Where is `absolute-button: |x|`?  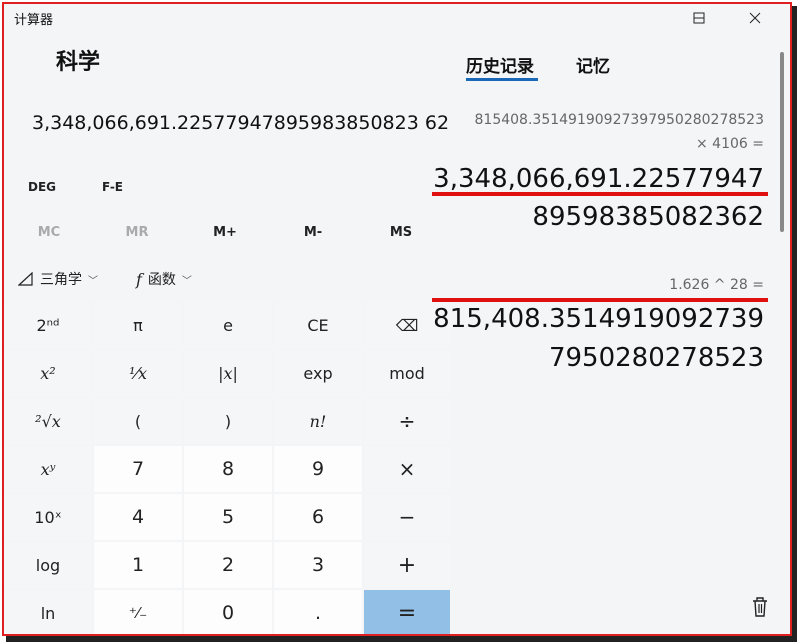 absolute-button: |x| is located at coordinates (228, 373).